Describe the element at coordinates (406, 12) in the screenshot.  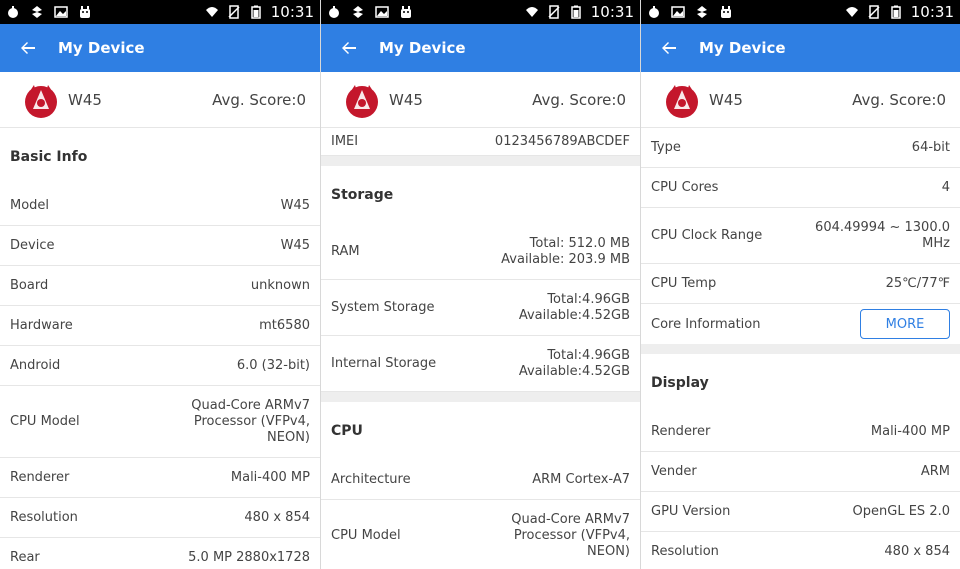
I see `android-icon` at that location.